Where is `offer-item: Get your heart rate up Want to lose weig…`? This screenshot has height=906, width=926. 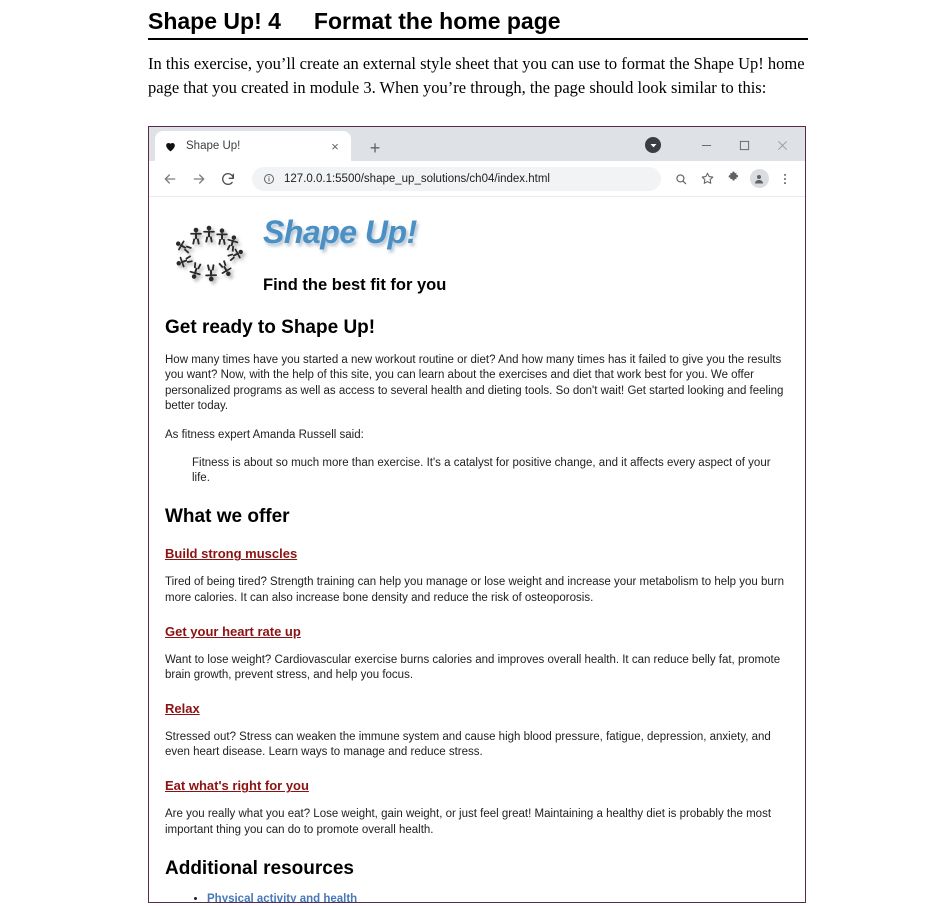 offer-item: Get your heart rate up Want to lose weig… is located at coordinates (477, 644).